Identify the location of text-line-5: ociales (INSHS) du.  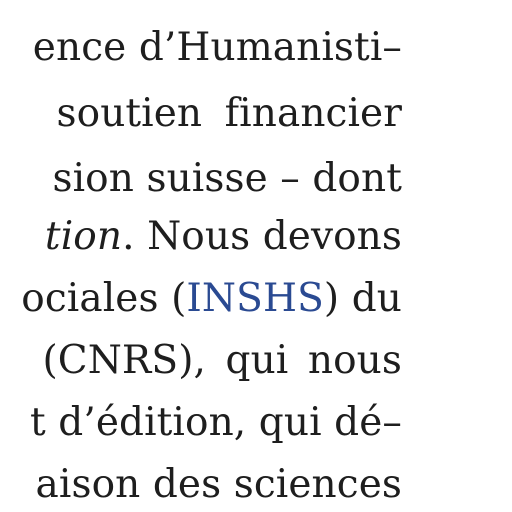
(211, 299).